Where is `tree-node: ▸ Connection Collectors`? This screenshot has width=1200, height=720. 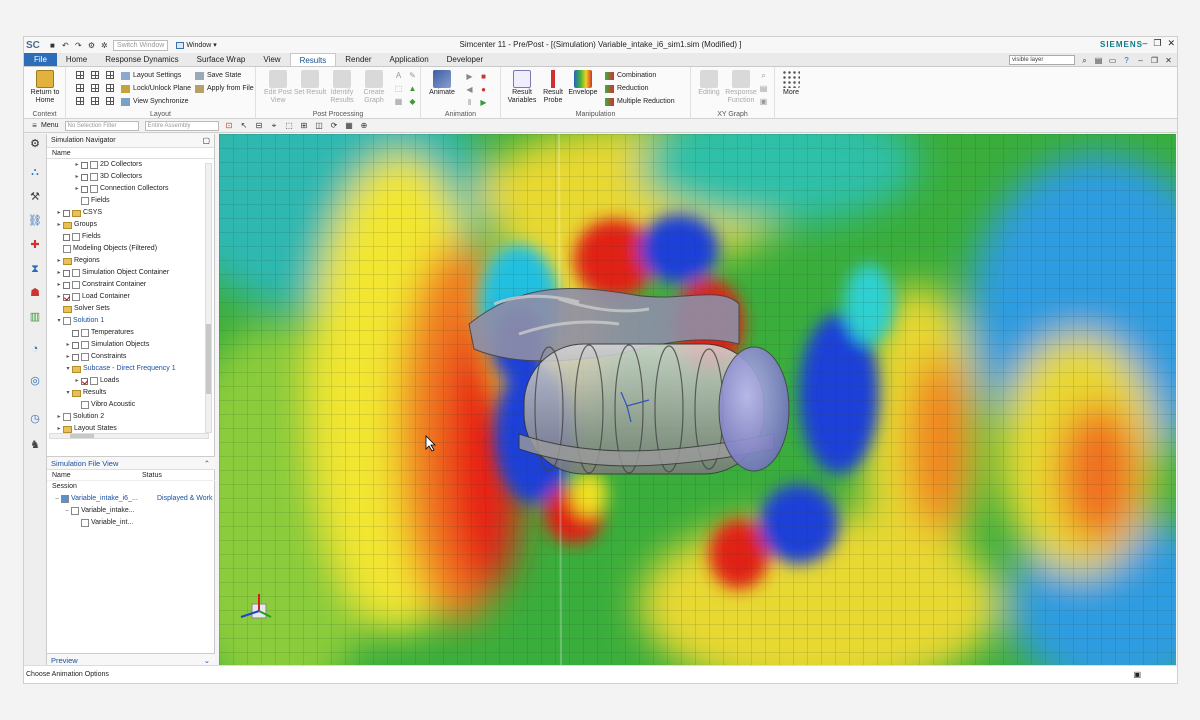
tree-node: ▸ Connection Collectors is located at coordinates (107, 189).